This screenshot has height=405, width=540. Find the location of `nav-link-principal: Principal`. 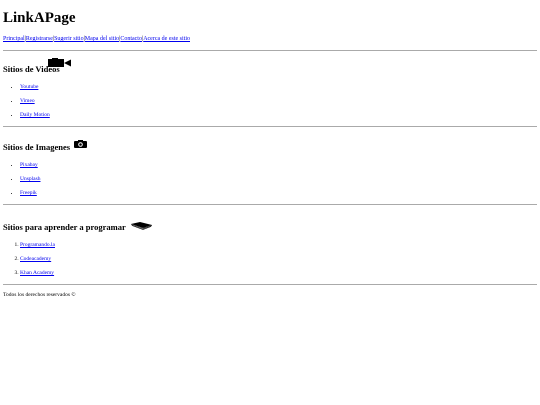

nav-link-principal: Principal is located at coordinates (14, 39).